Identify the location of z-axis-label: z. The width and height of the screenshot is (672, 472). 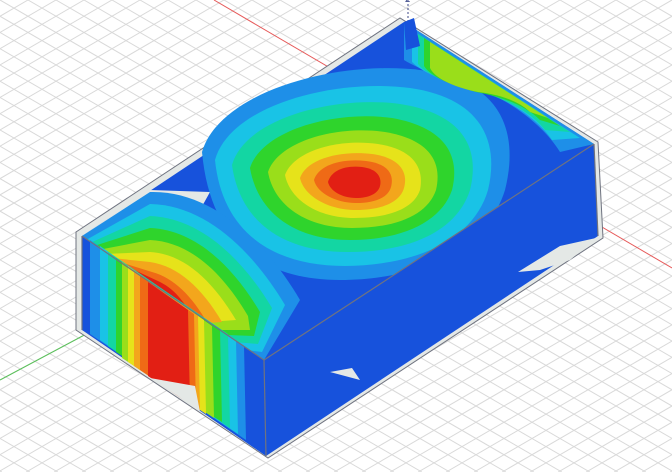
(407, 2).